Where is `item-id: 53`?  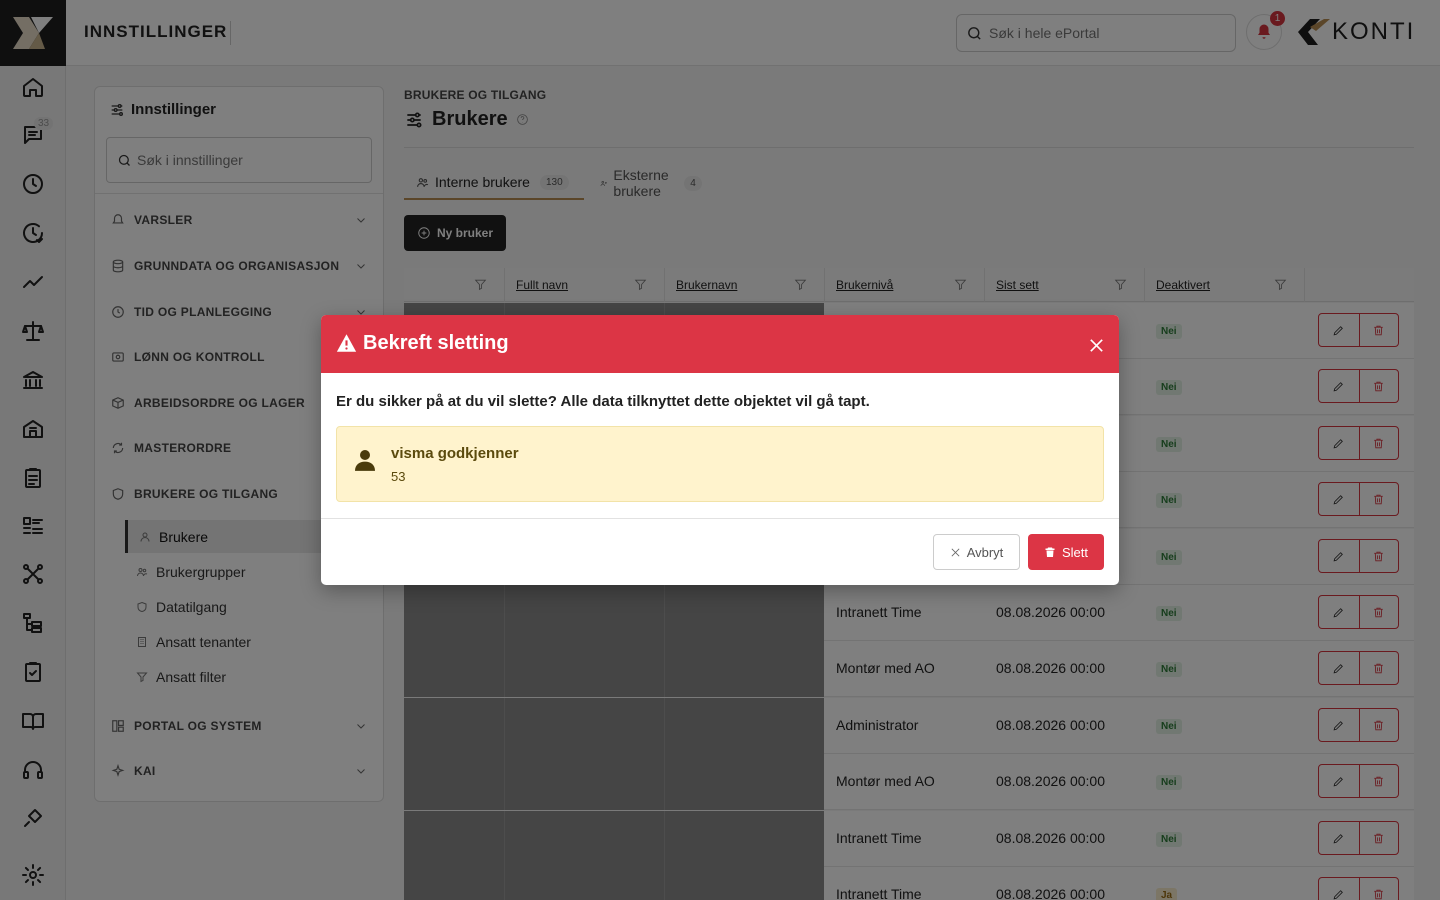
item-id: 53 is located at coordinates (398, 476).